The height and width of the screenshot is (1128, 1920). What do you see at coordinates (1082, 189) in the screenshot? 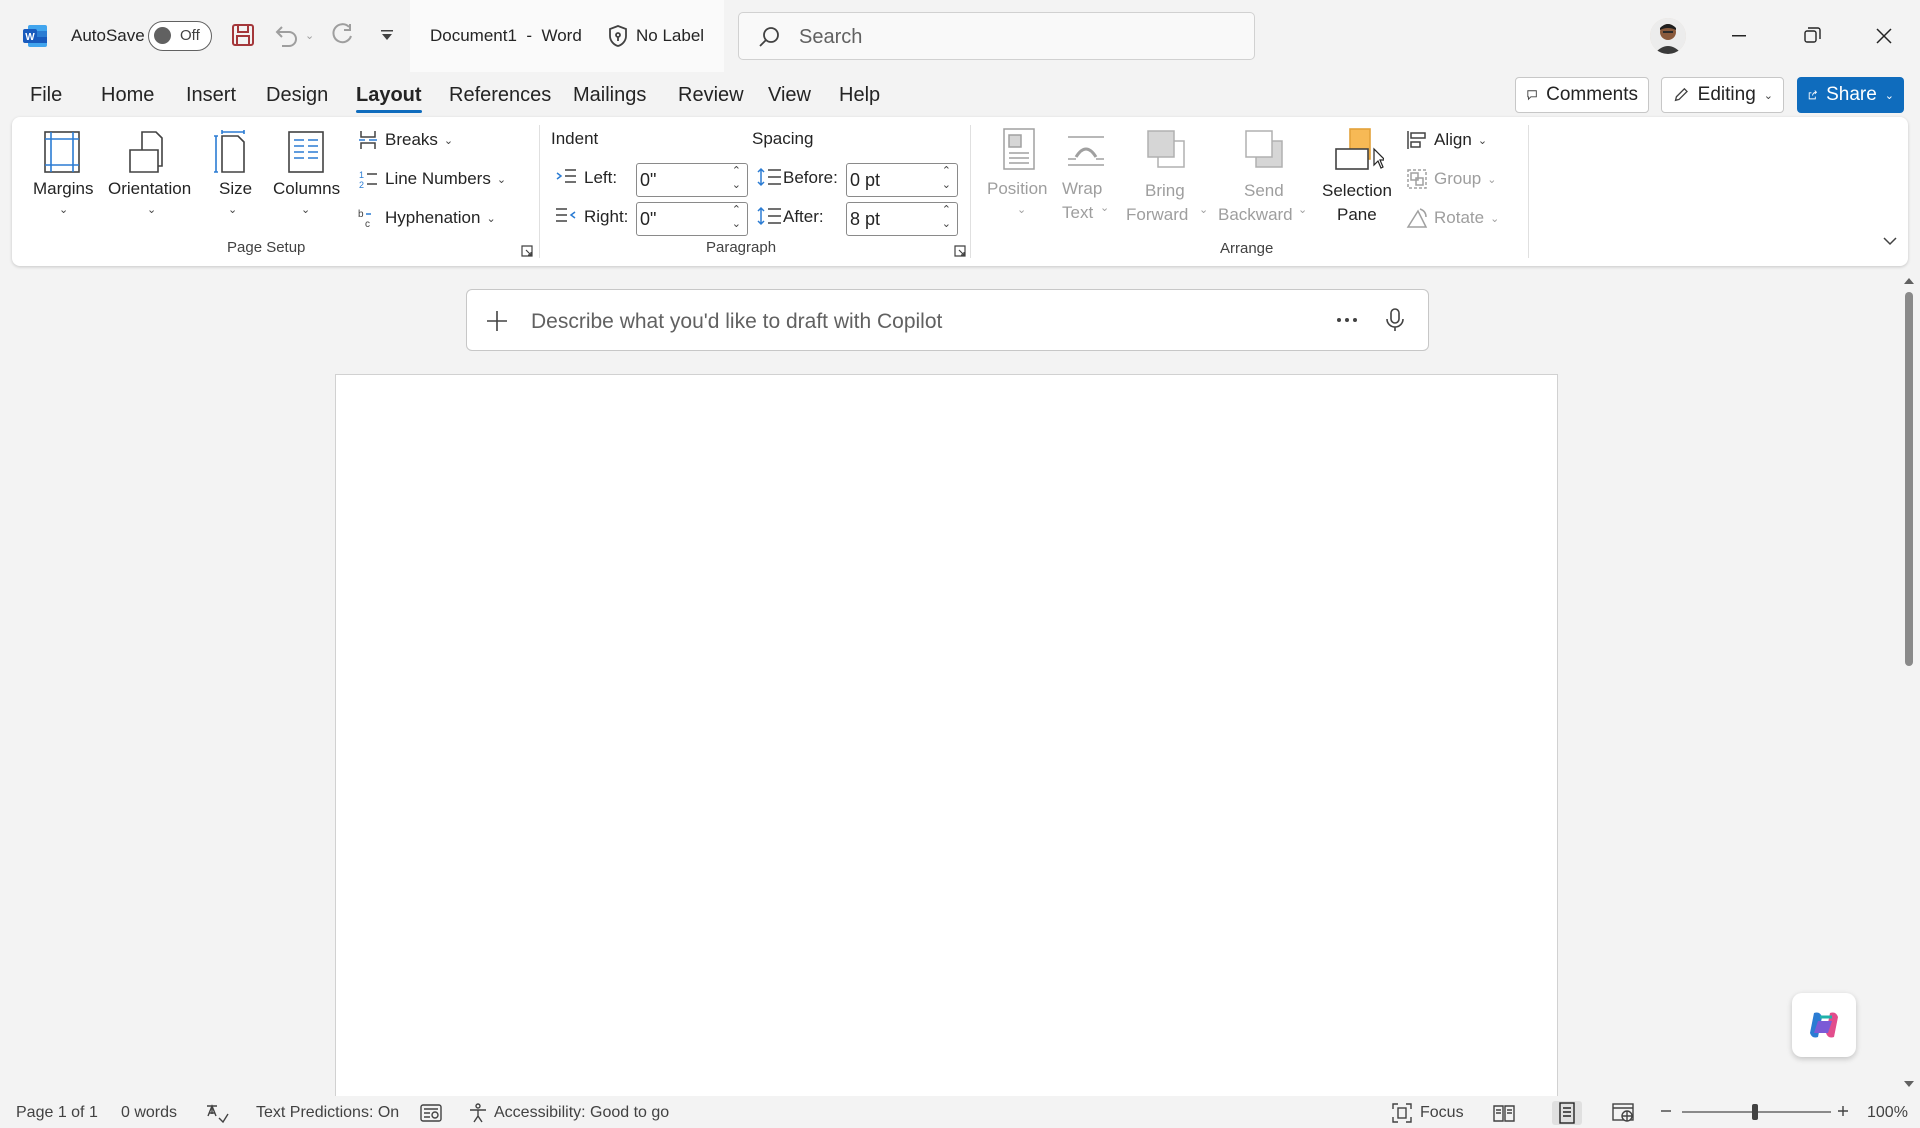
I see `wrap-text-label-1: Wrap` at bounding box center [1082, 189].